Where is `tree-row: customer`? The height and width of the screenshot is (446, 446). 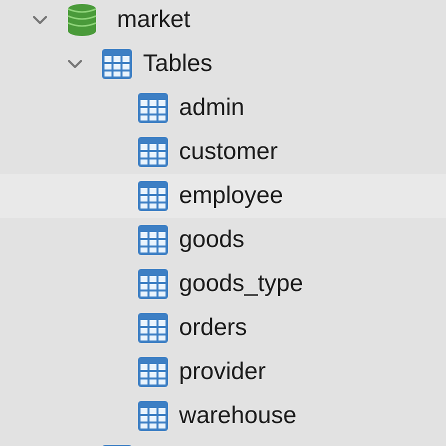 tree-row: customer is located at coordinates (223, 152).